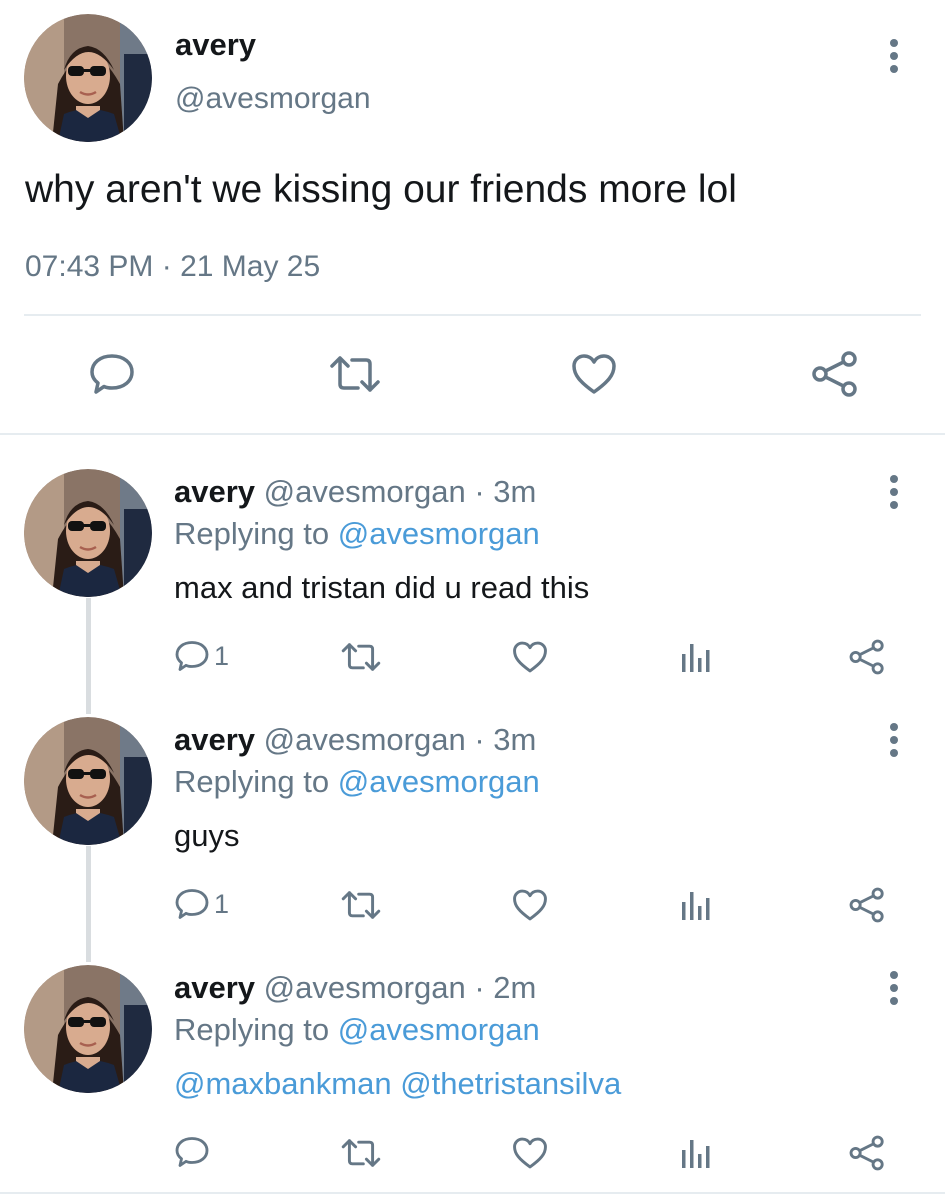 Image resolution: width=945 pixels, height=1200 pixels. What do you see at coordinates (397, 1084) in the screenshot?
I see `reply-mentions: @maxbankman @thetristansilva` at bounding box center [397, 1084].